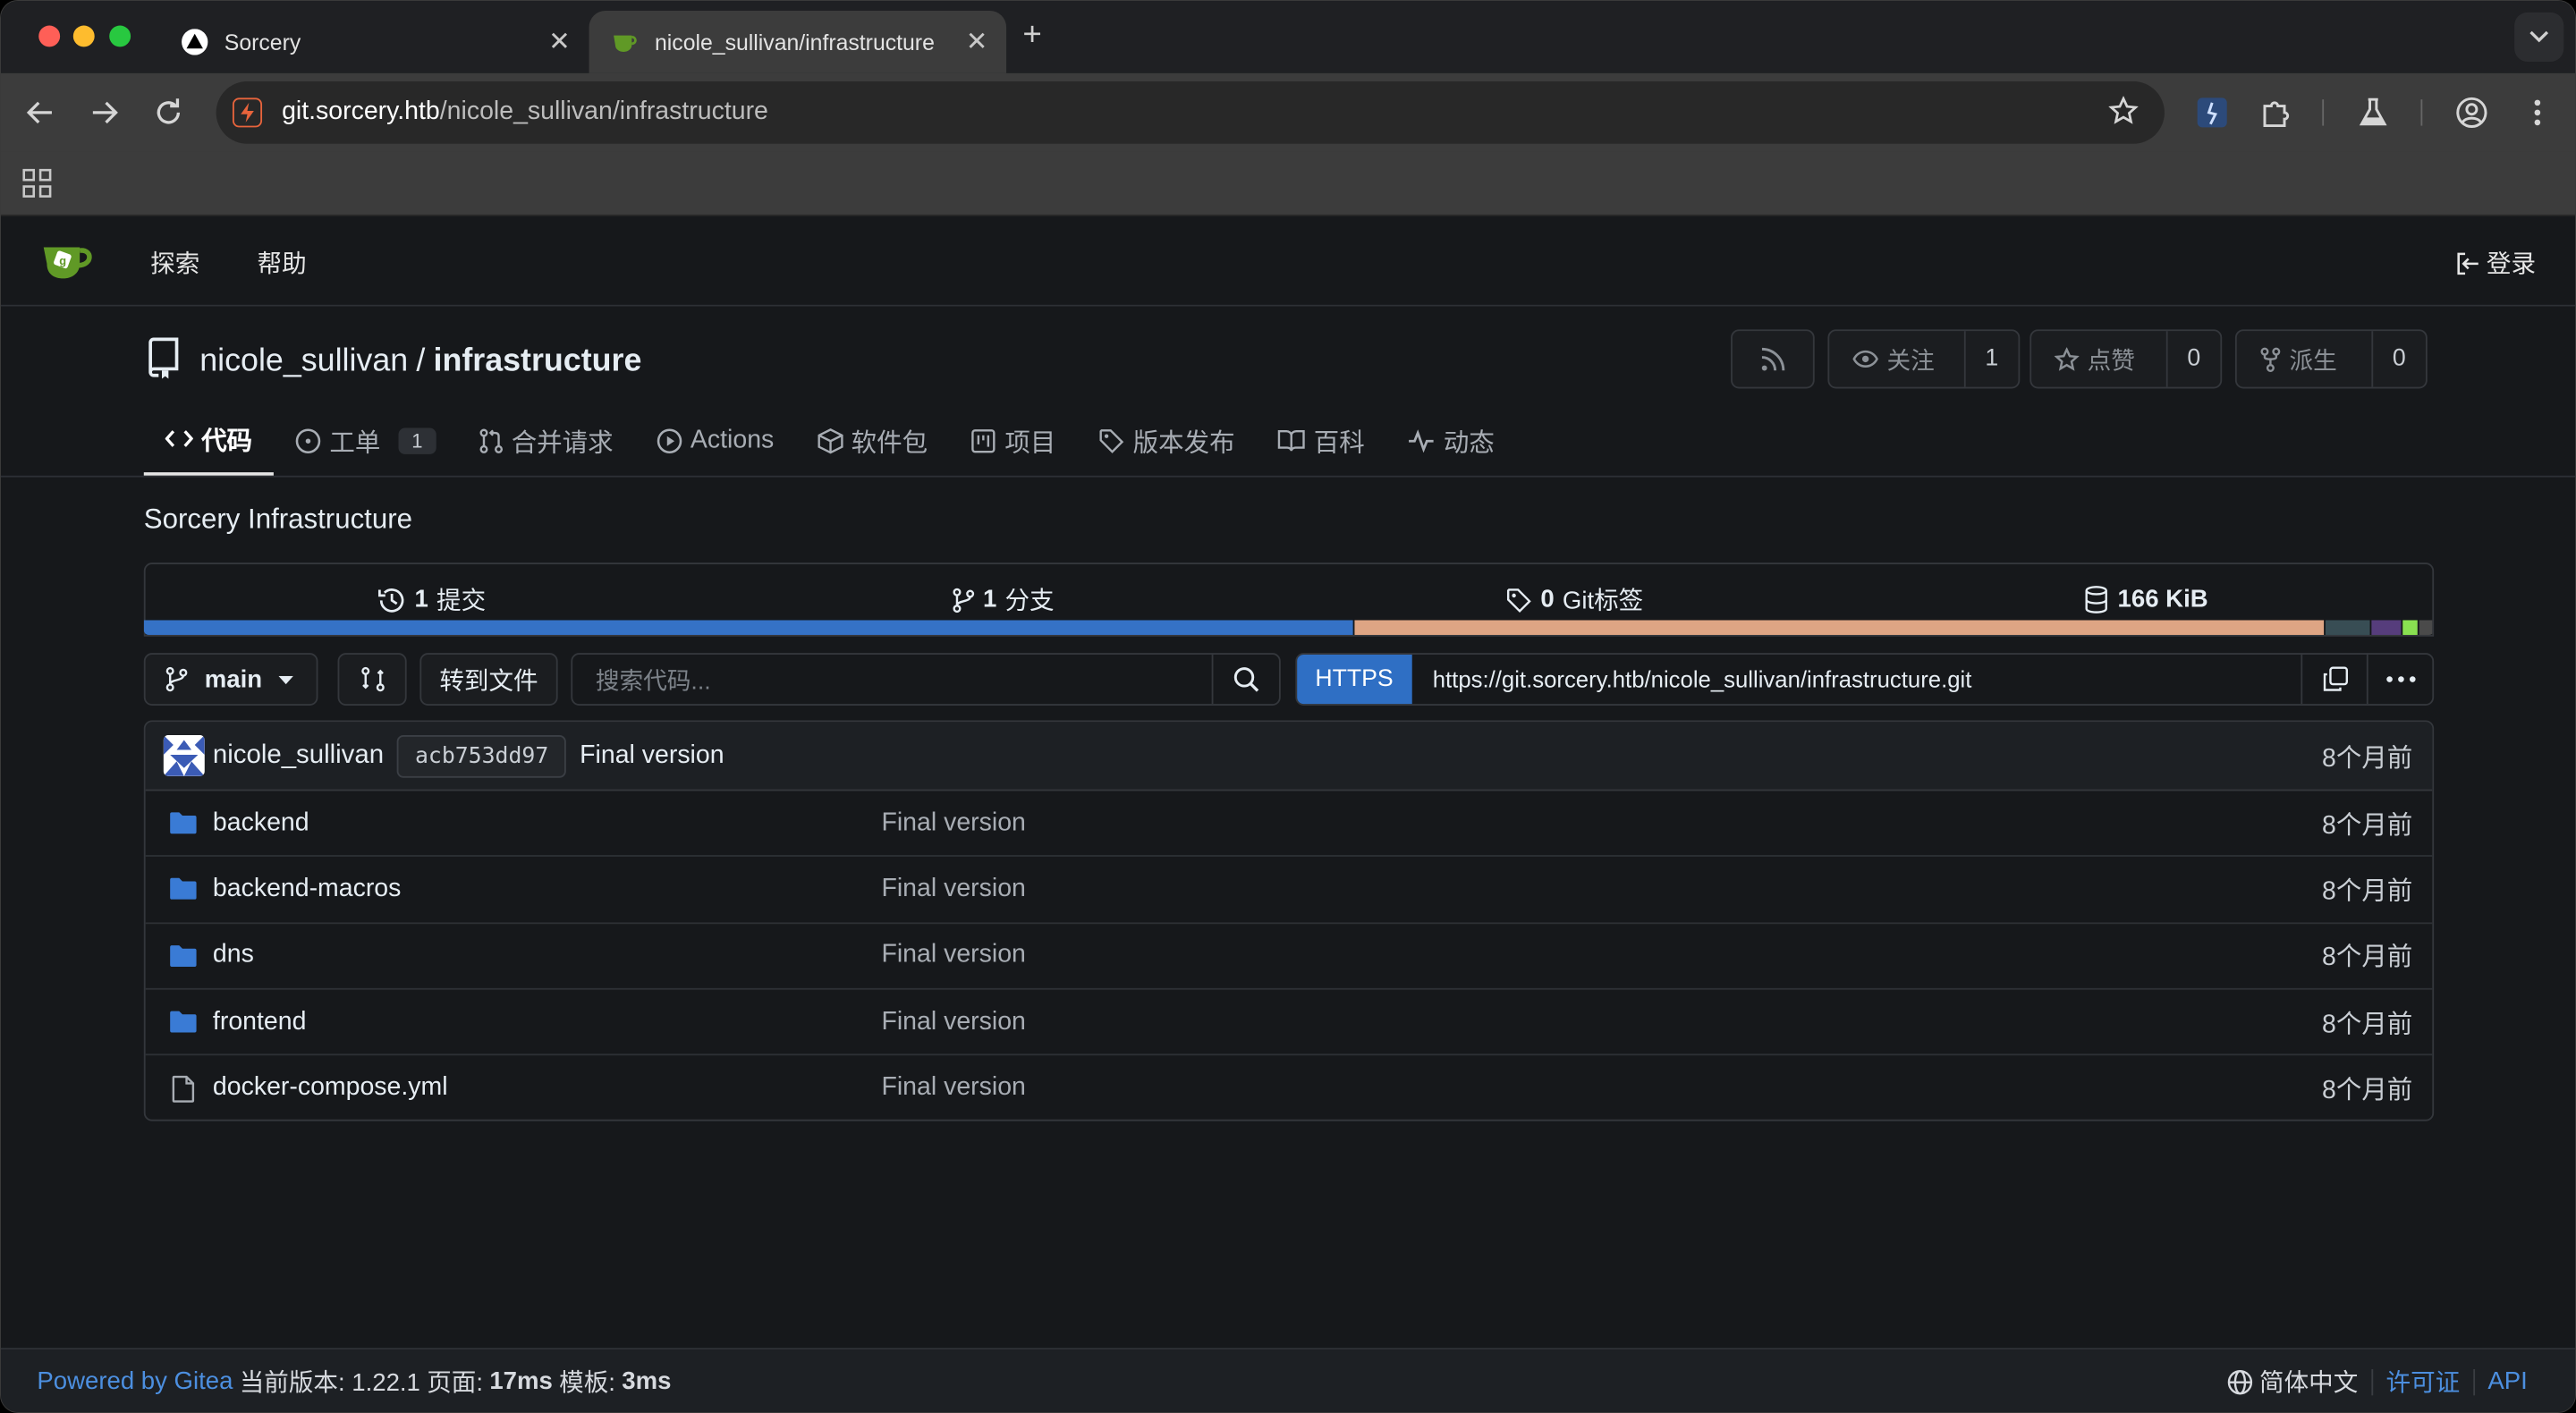 The height and width of the screenshot is (1413, 2576). What do you see at coordinates (1289, 956) in the screenshot?
I see `table-row: dns Final version 8个月前` at bounding box center [1289, 956].